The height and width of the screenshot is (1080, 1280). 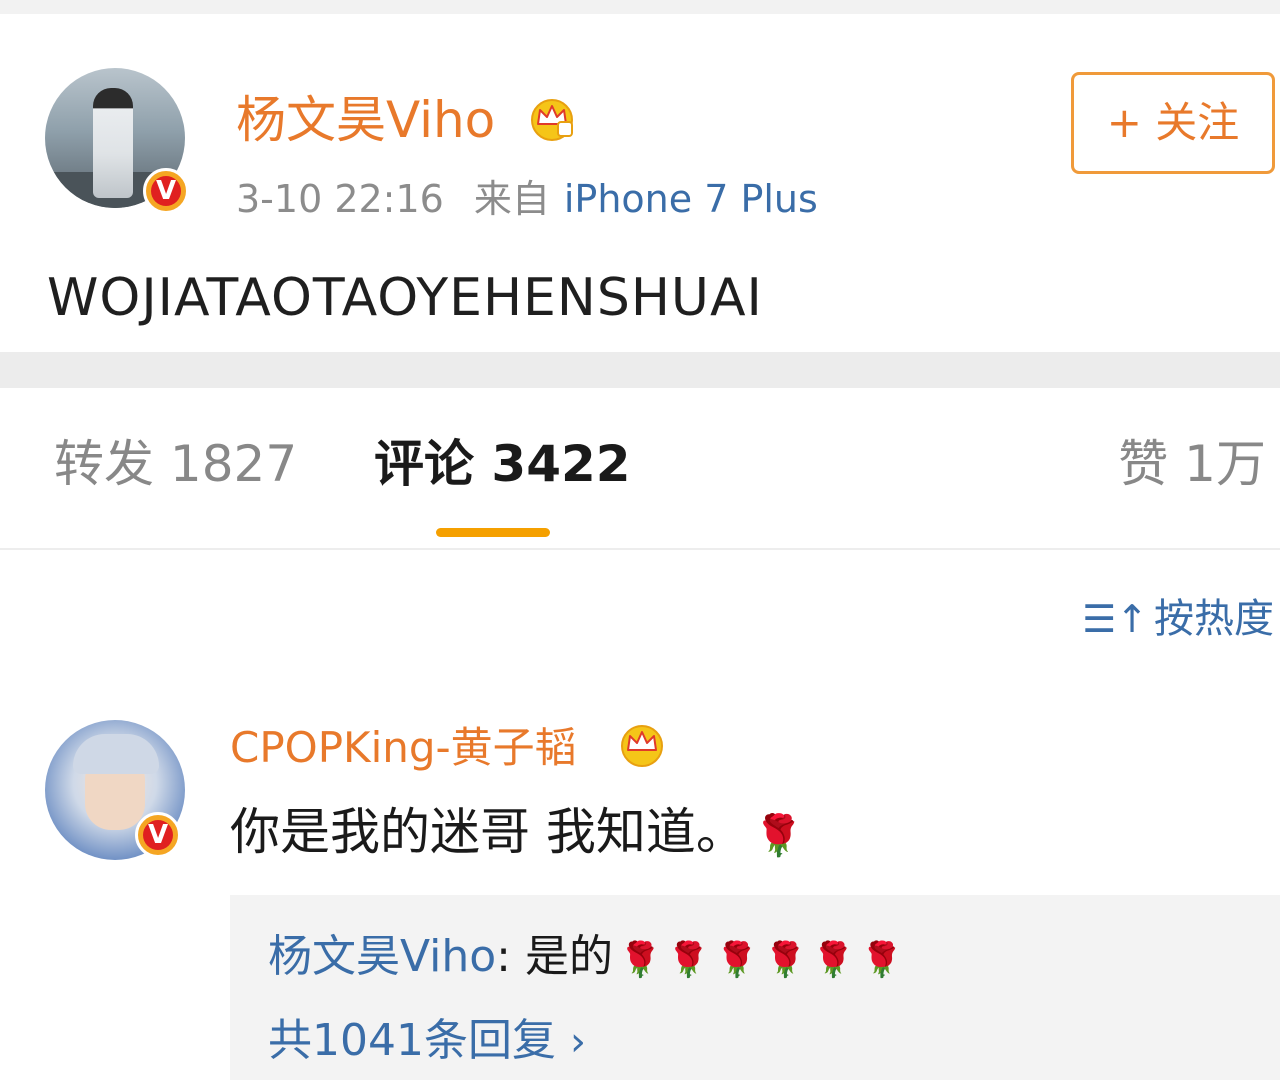 What do you see at coordinates (577, 1042) in the screenshot?
I see `chevron-right-icon: ›` at bounding box center [577, 1042].